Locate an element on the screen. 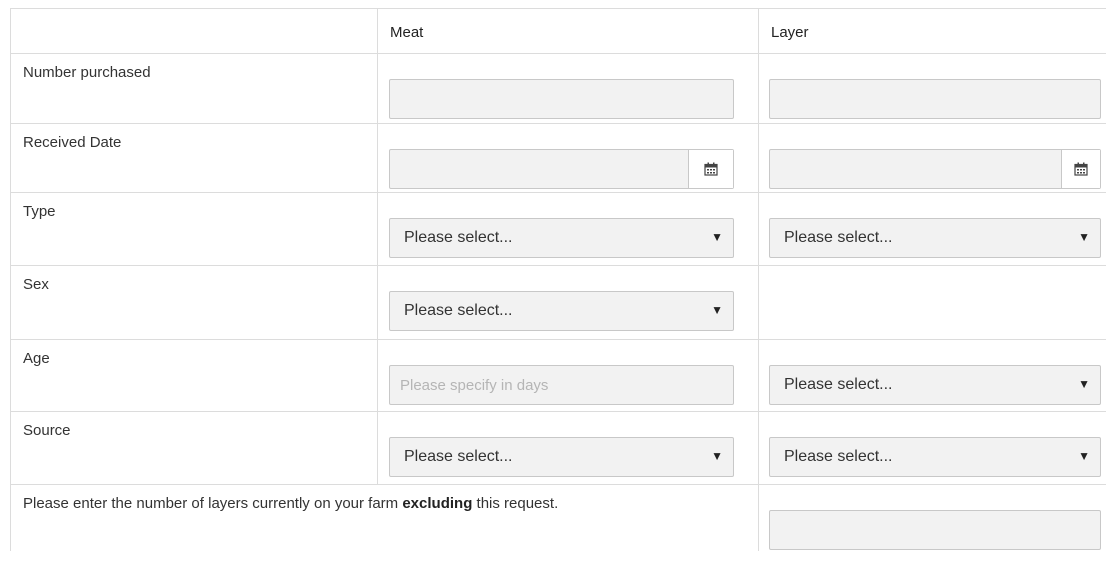 The height and width of the screenshot is (565, 1106). meat-received-date-input is located at coordinates (561, 169).